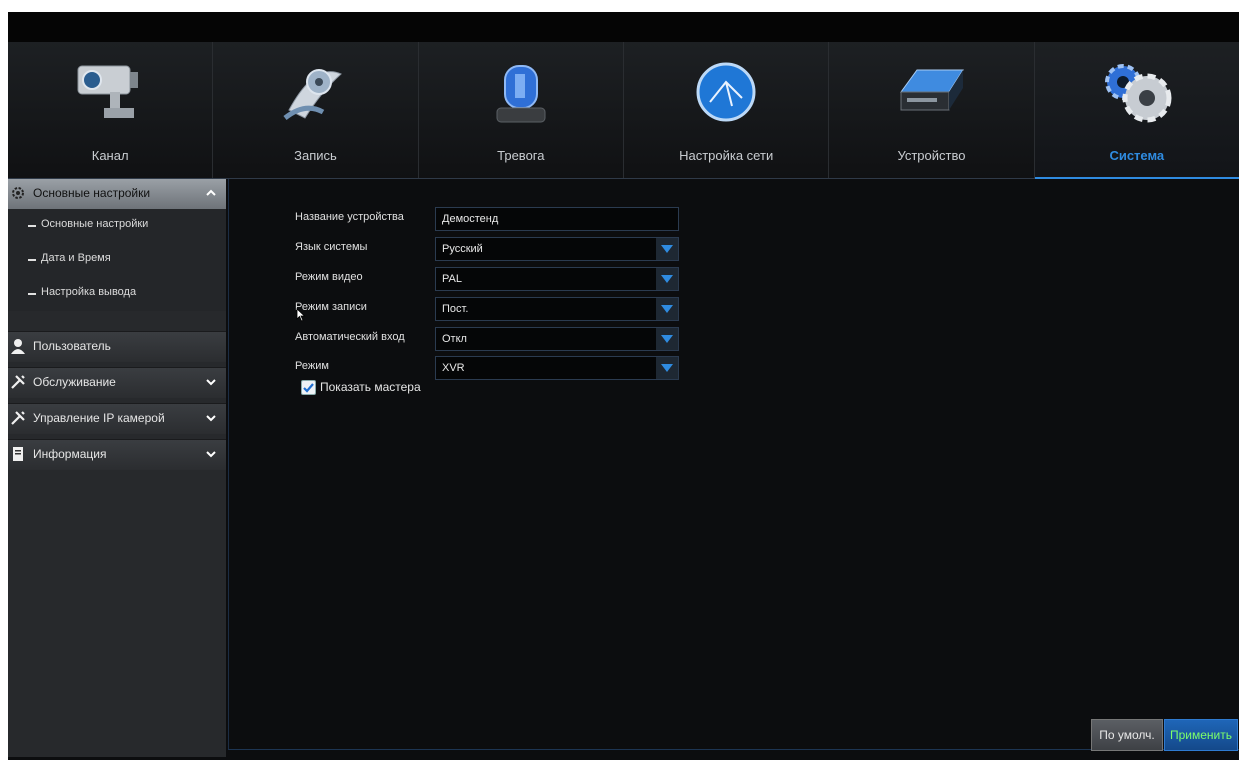 Image resolution: width=1239 pixels, height=762 pixels. What do you see at coordinates (557, 339) in the screenshot?
I see `auto-login-select: Откл` at bounding box center [557, 339].